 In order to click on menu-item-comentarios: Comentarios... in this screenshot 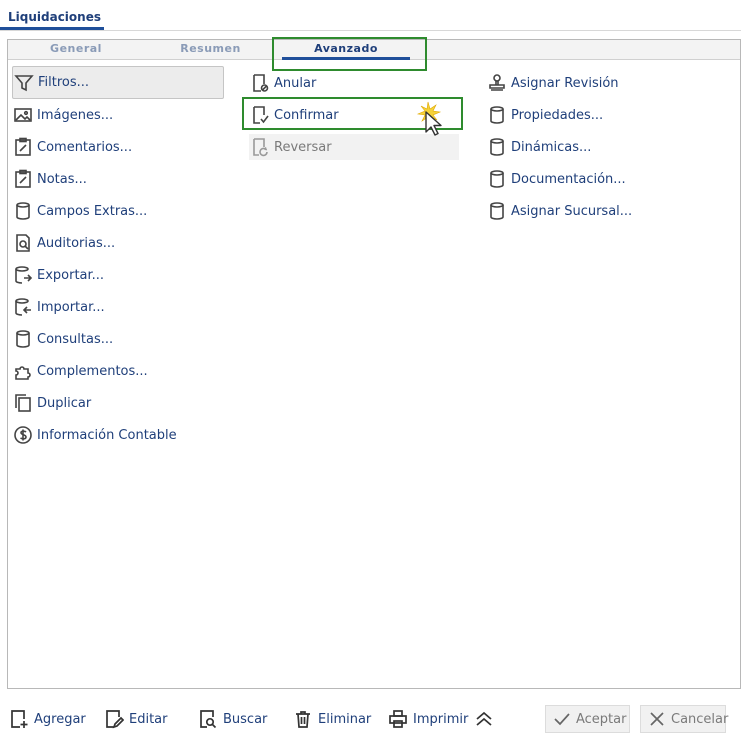, I will do `click(72, 147)`.